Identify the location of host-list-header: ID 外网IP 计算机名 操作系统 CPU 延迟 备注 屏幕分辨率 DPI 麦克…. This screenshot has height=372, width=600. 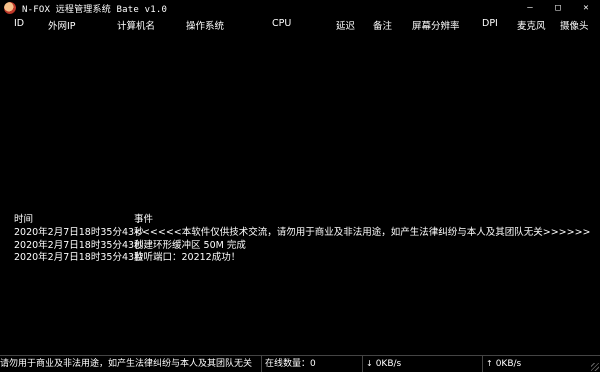
(300, 24).